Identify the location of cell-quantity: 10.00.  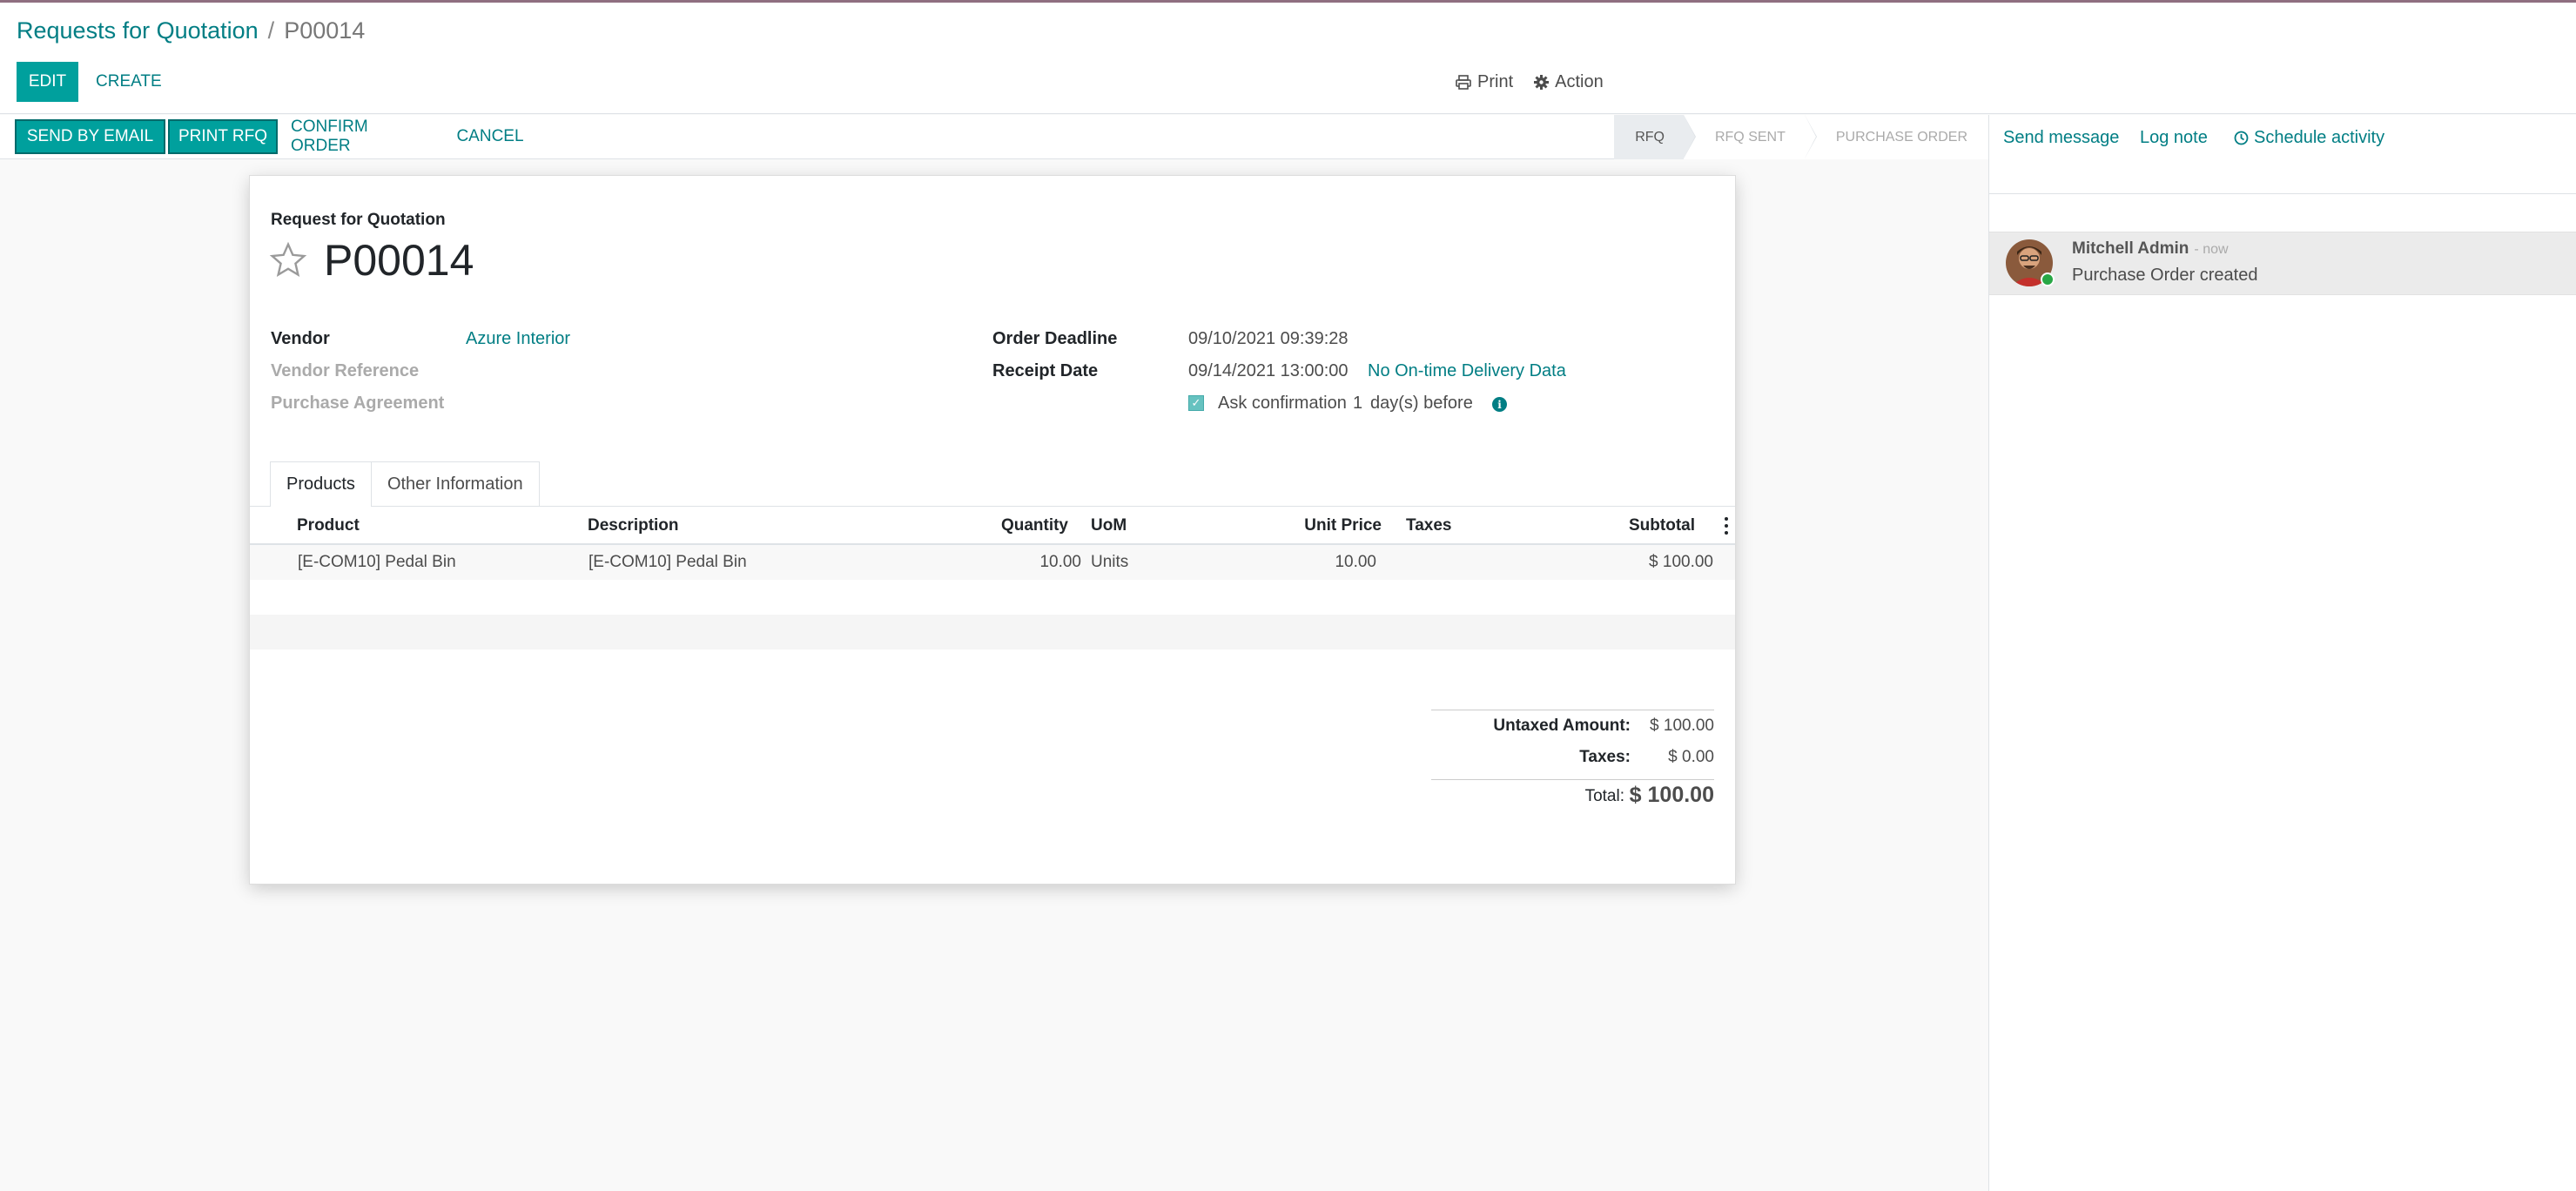
(1060, 562).